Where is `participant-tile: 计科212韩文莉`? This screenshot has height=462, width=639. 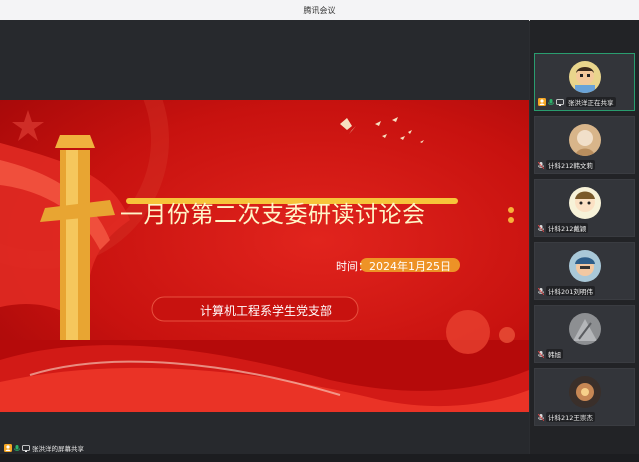 participant-tile: 计科212韩文莉 is located at coordinates (584, 145).